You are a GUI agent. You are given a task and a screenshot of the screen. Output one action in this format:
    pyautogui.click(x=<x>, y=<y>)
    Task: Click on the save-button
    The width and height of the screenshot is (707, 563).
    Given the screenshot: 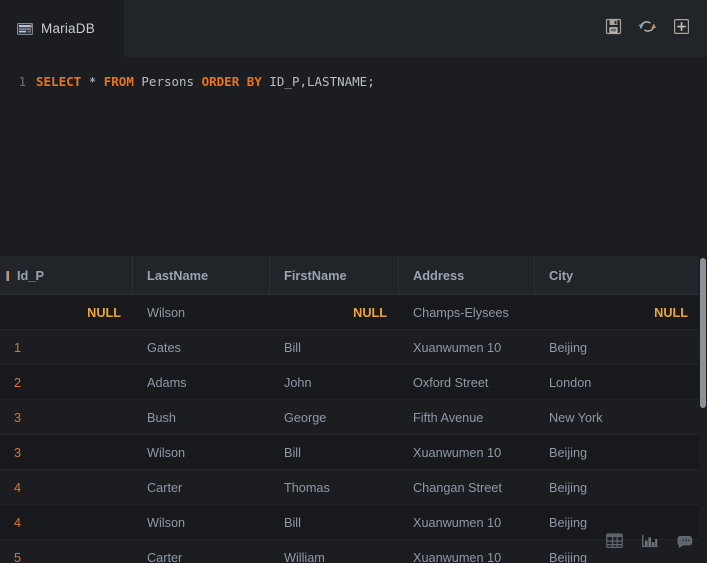 What is the action you would take?
    pyautogui.click(x=613, y=29)
    